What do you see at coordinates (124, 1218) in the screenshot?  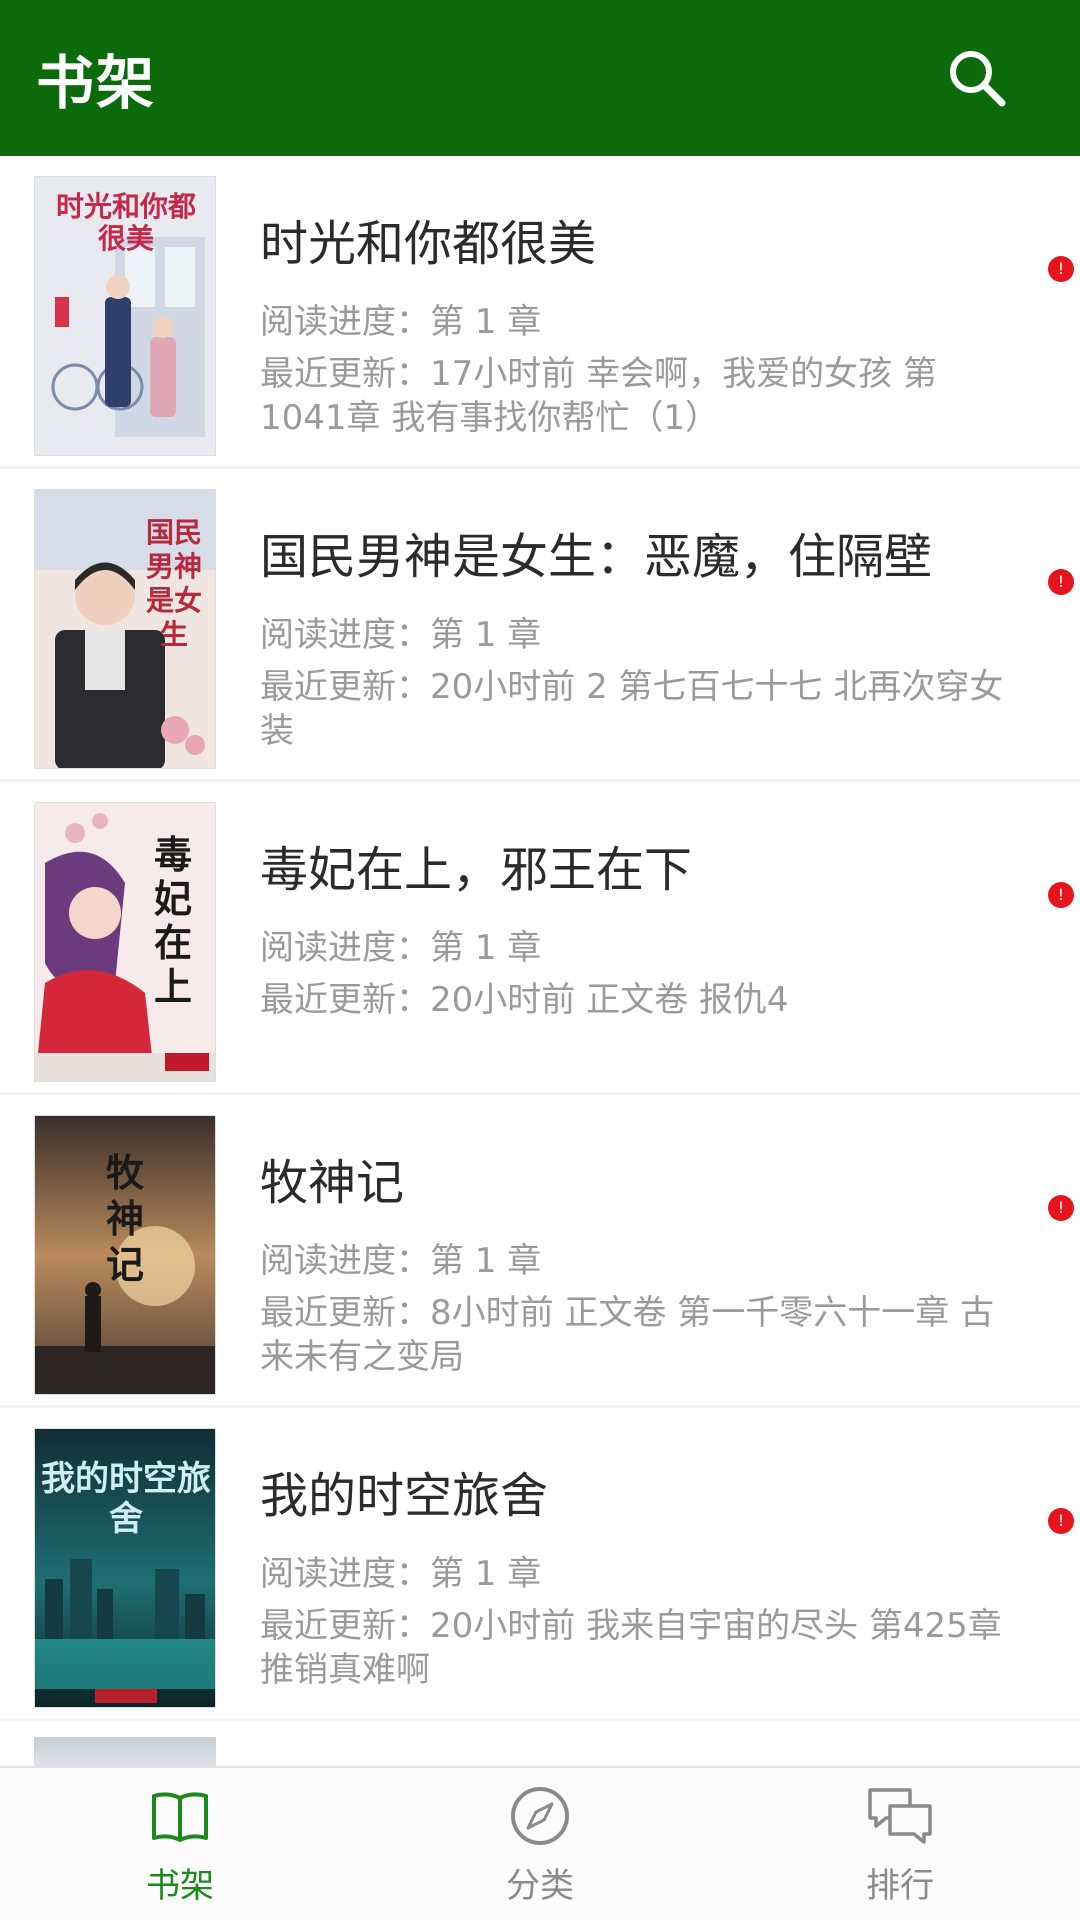 I see `cover-title: 牧神记` at bounding box center [124, 1218].